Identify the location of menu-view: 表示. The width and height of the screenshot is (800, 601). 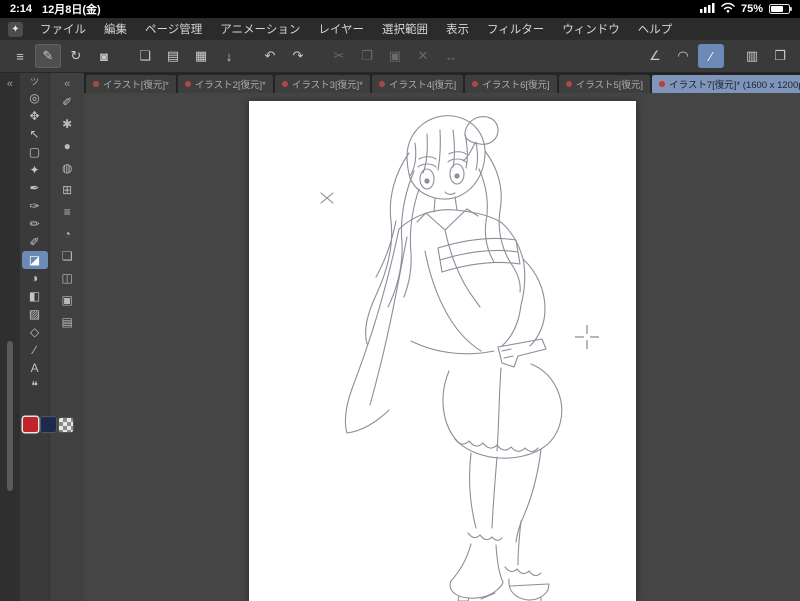
(457, 29).